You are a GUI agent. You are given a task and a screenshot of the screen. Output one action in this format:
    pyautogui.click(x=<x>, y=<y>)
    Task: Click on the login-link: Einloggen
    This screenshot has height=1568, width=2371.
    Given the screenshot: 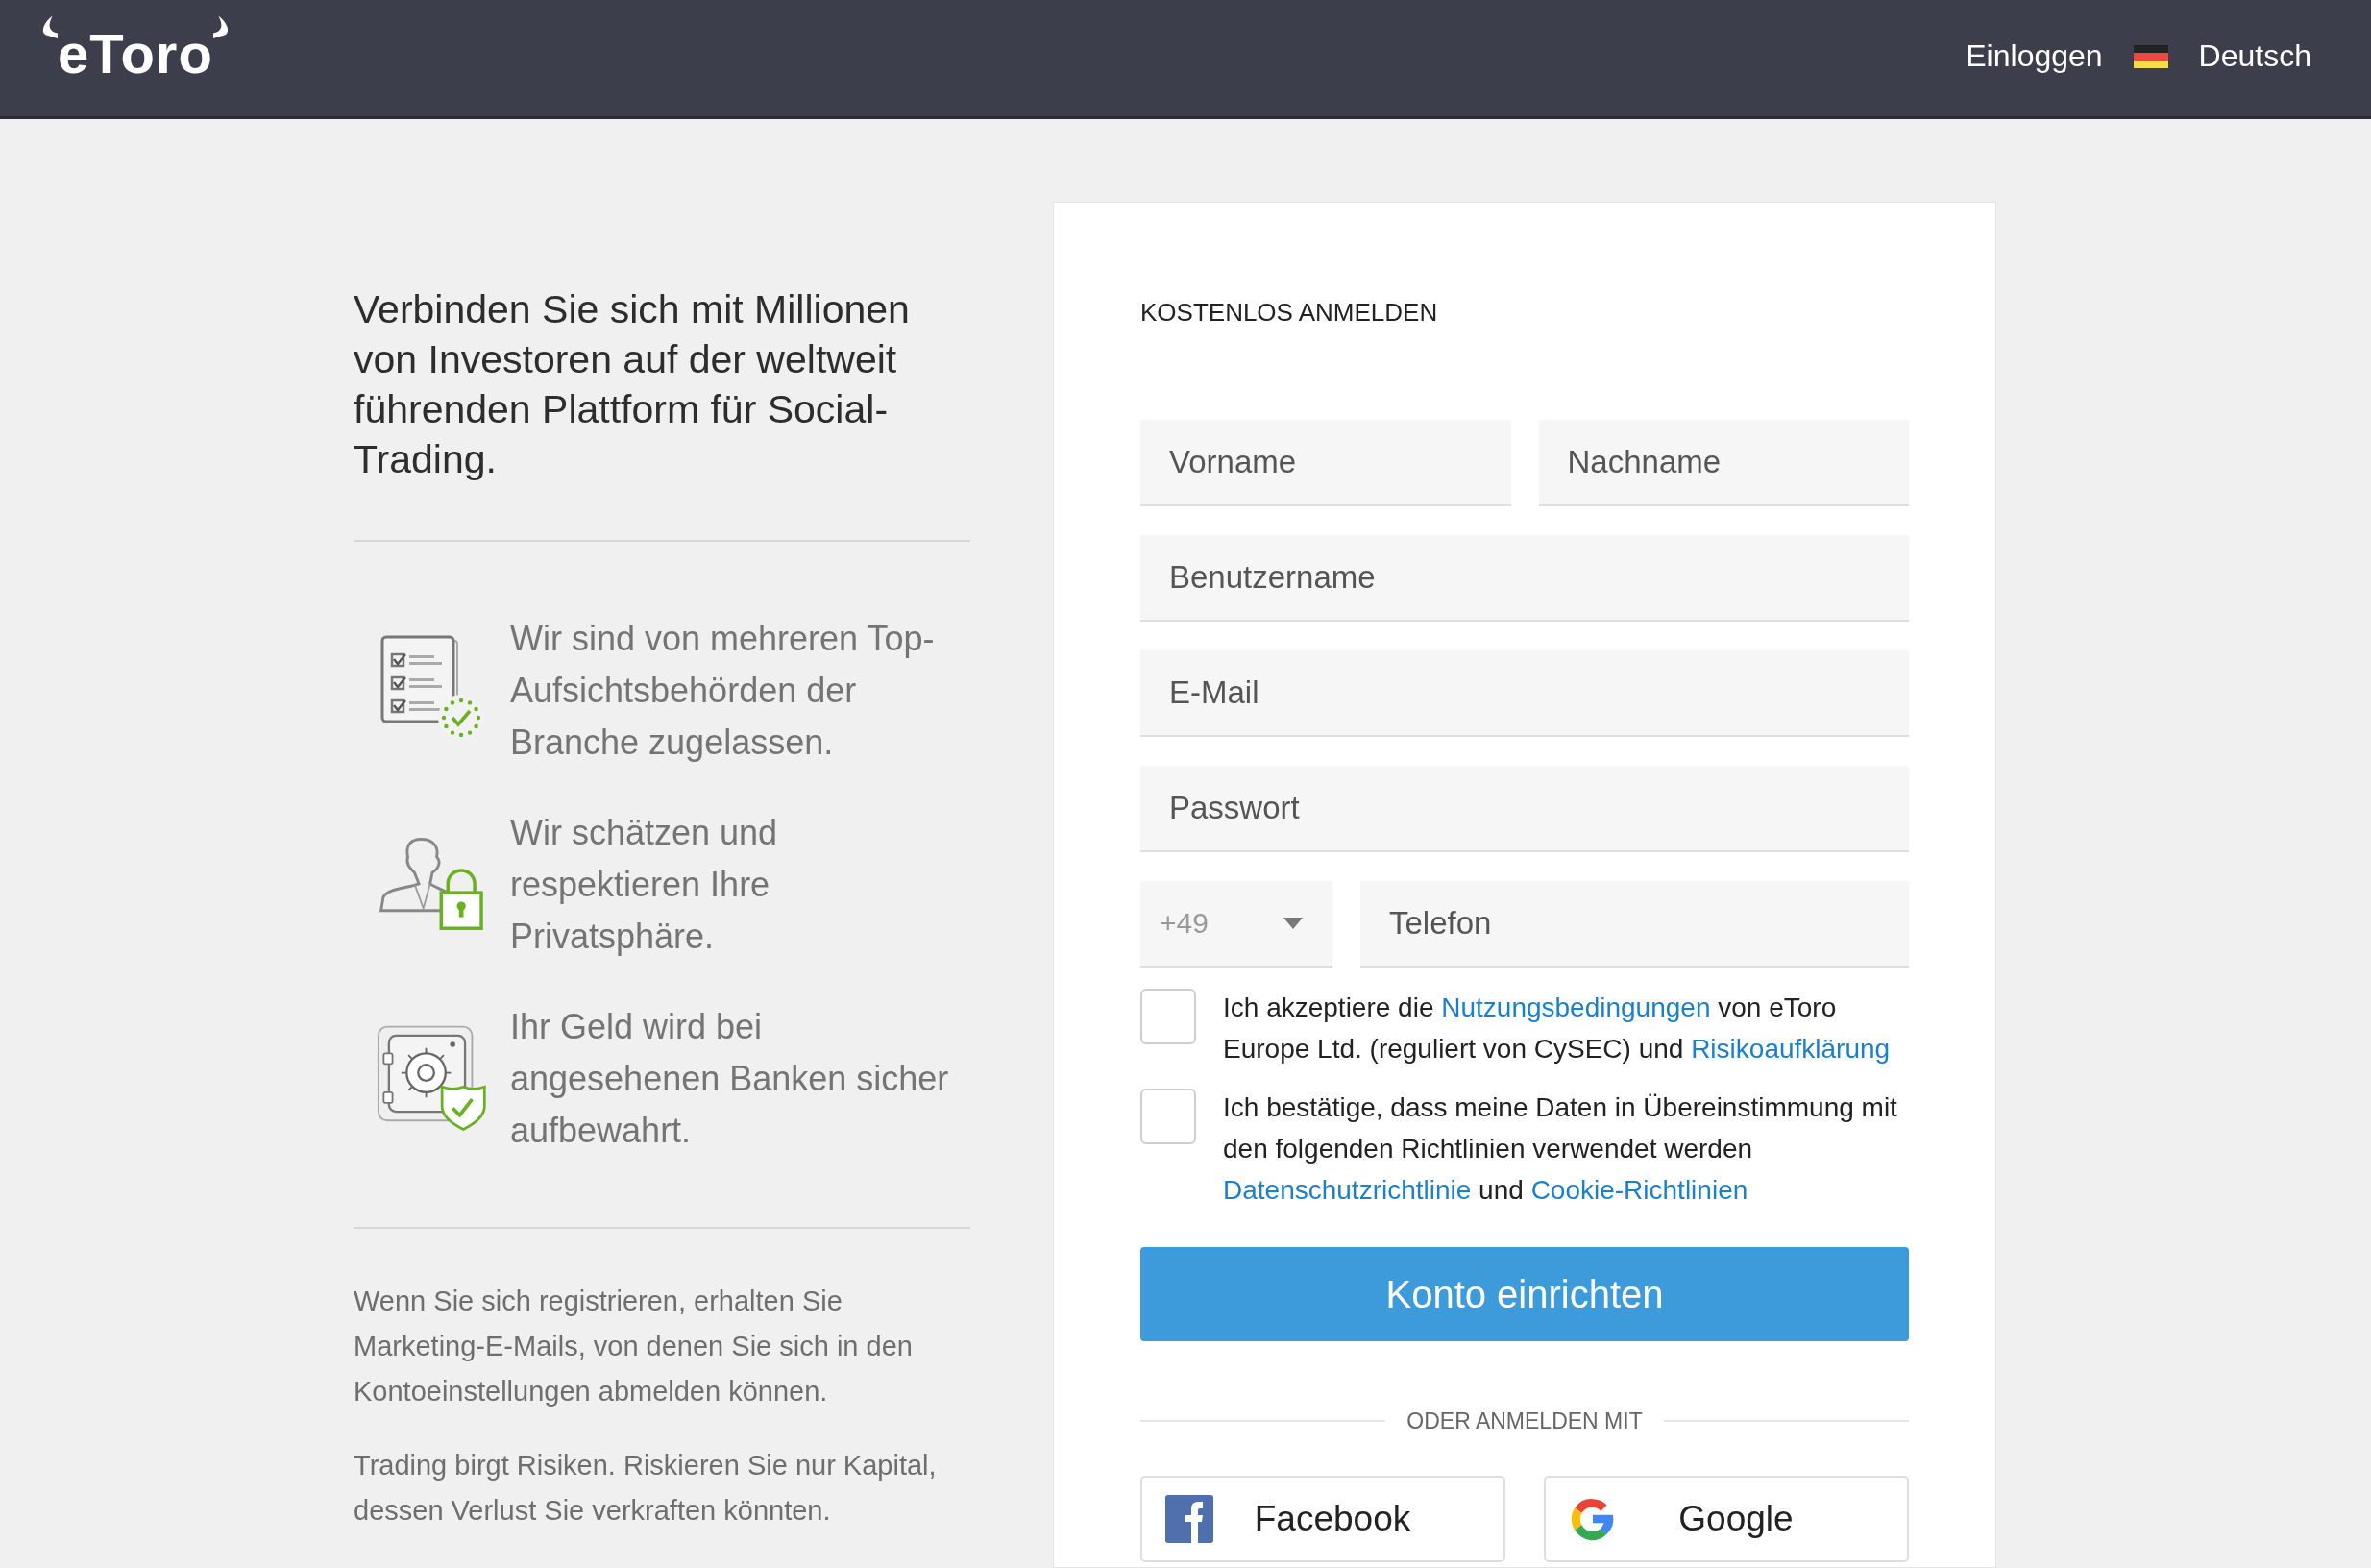 What is the action you would take?
    pyautogui.click(x=2034, y=56)
    